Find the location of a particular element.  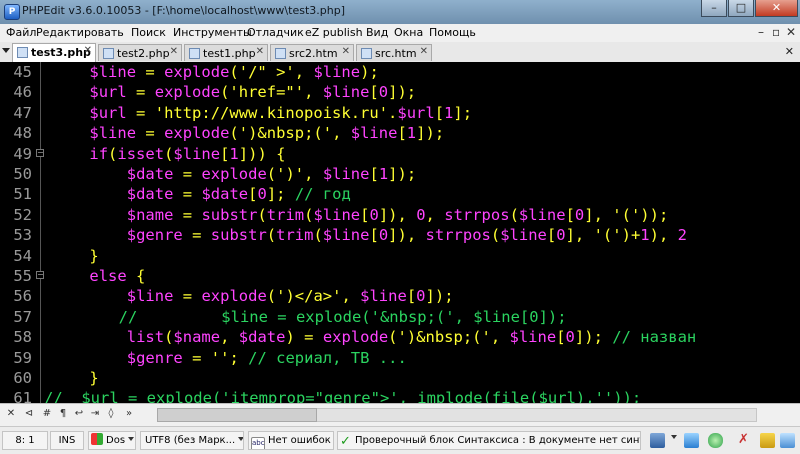

pilcrow-icon: ¶ is located at coordinates (63, 414).